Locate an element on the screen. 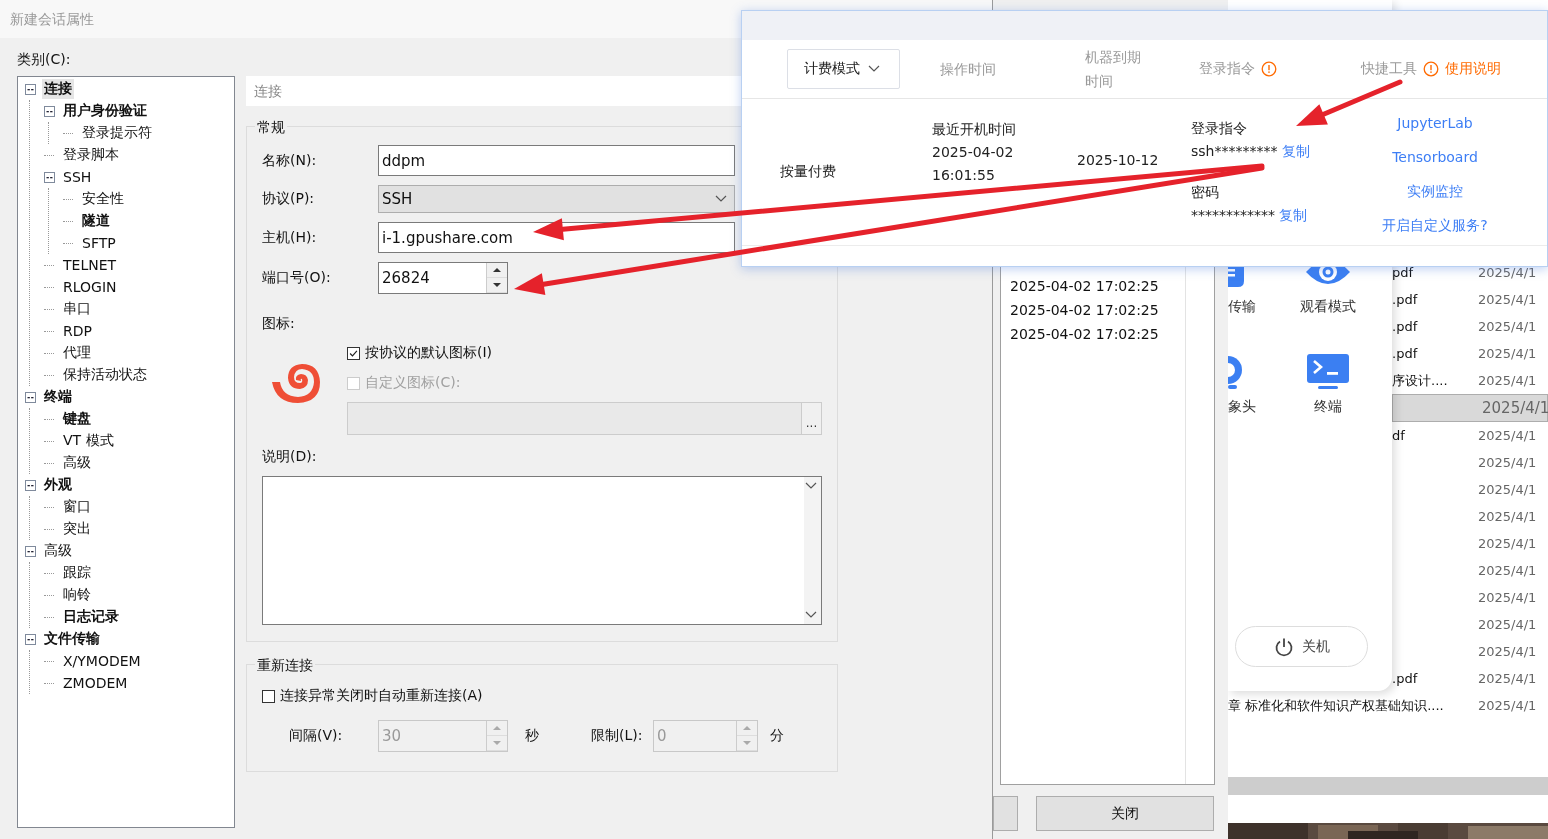 This screenshot has height=839, width=1548. tree-item: SFTP is located at coordinates (99, 243).